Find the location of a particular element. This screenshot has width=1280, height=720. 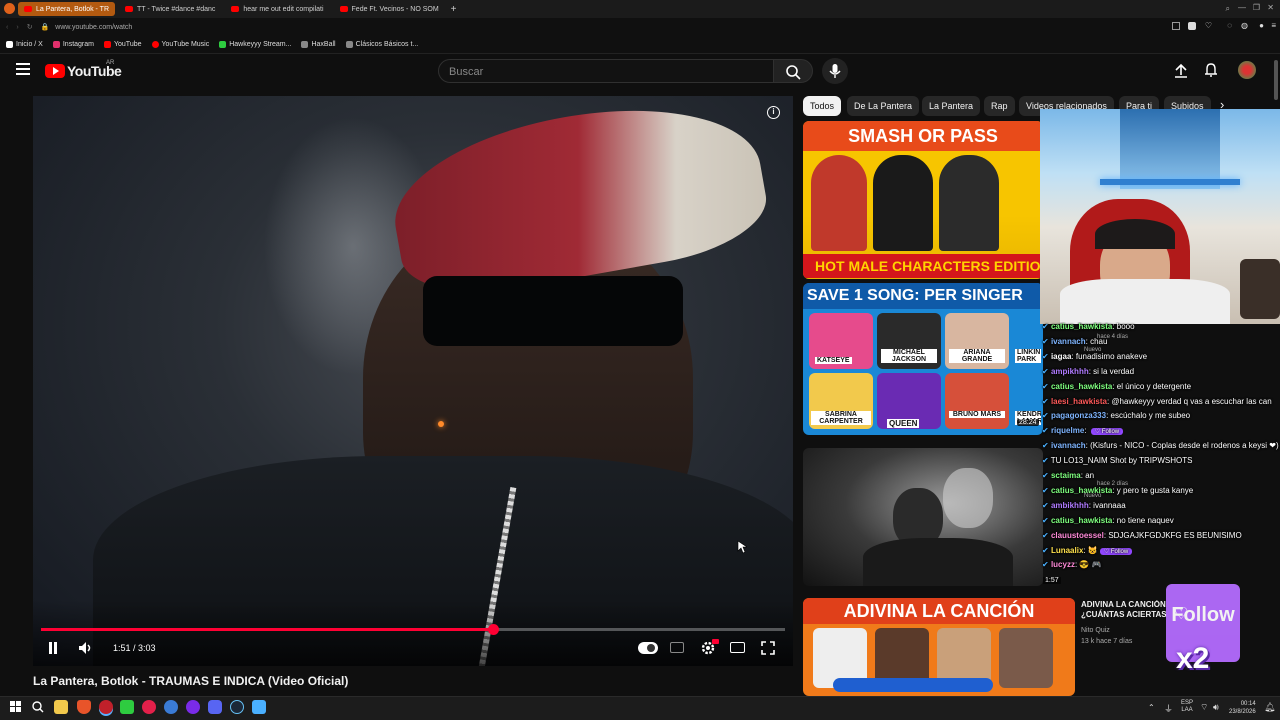

autoplay-toggle is located at coordinates (648, 648).